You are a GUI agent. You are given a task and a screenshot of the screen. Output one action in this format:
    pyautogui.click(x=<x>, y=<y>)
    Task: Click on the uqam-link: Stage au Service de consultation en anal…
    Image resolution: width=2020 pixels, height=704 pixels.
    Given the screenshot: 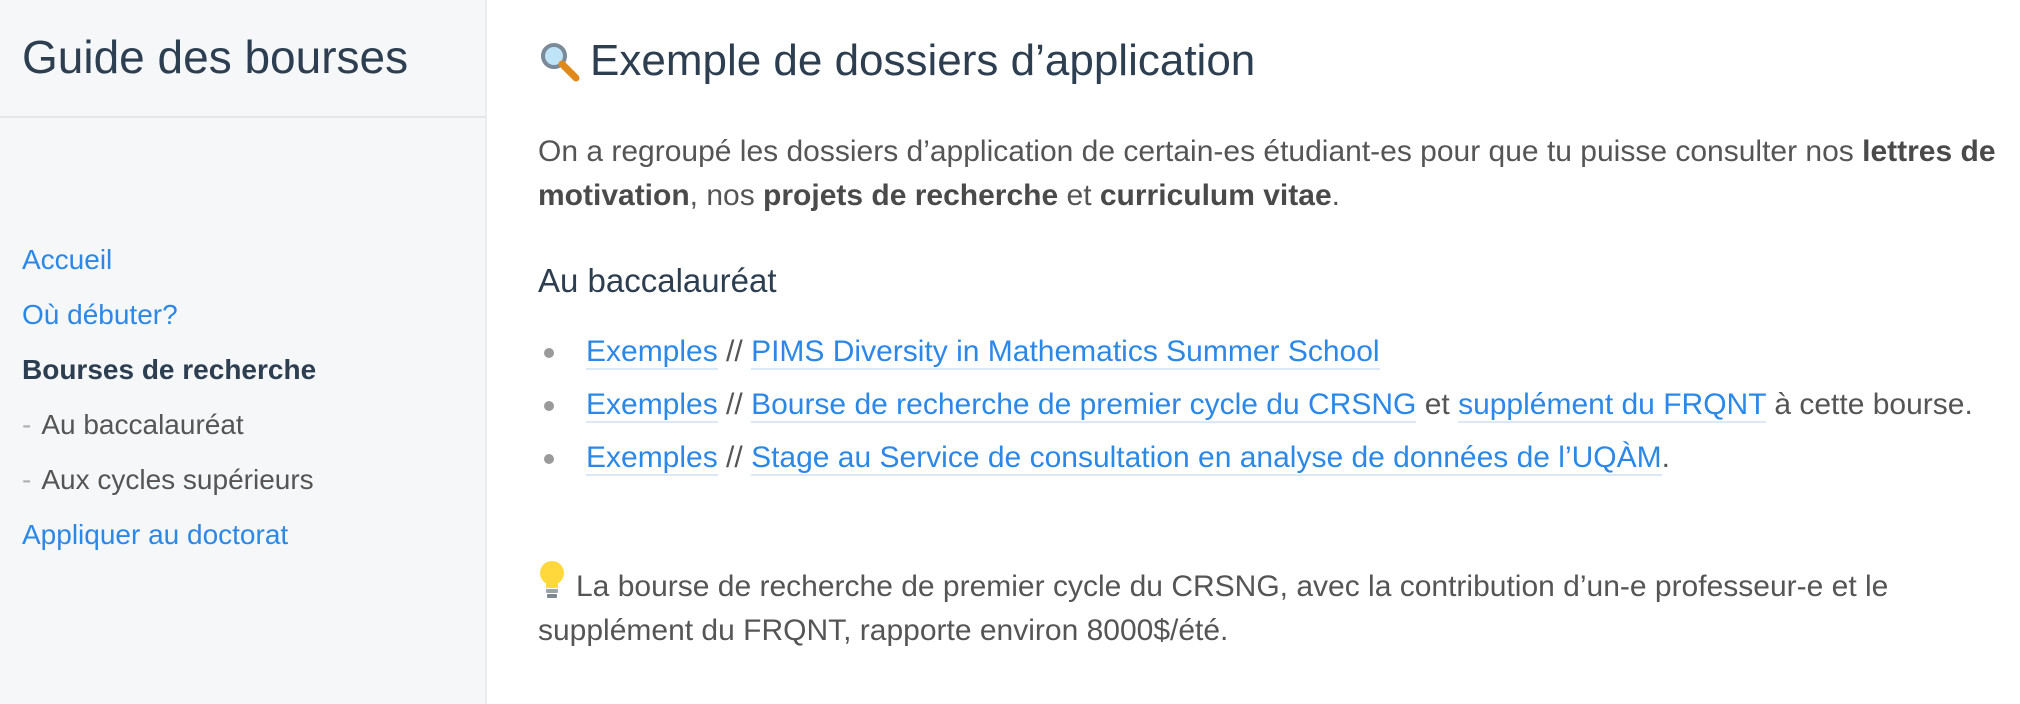 What is the action you would take?
    pyautogui.click(x=1206, y=458)
    